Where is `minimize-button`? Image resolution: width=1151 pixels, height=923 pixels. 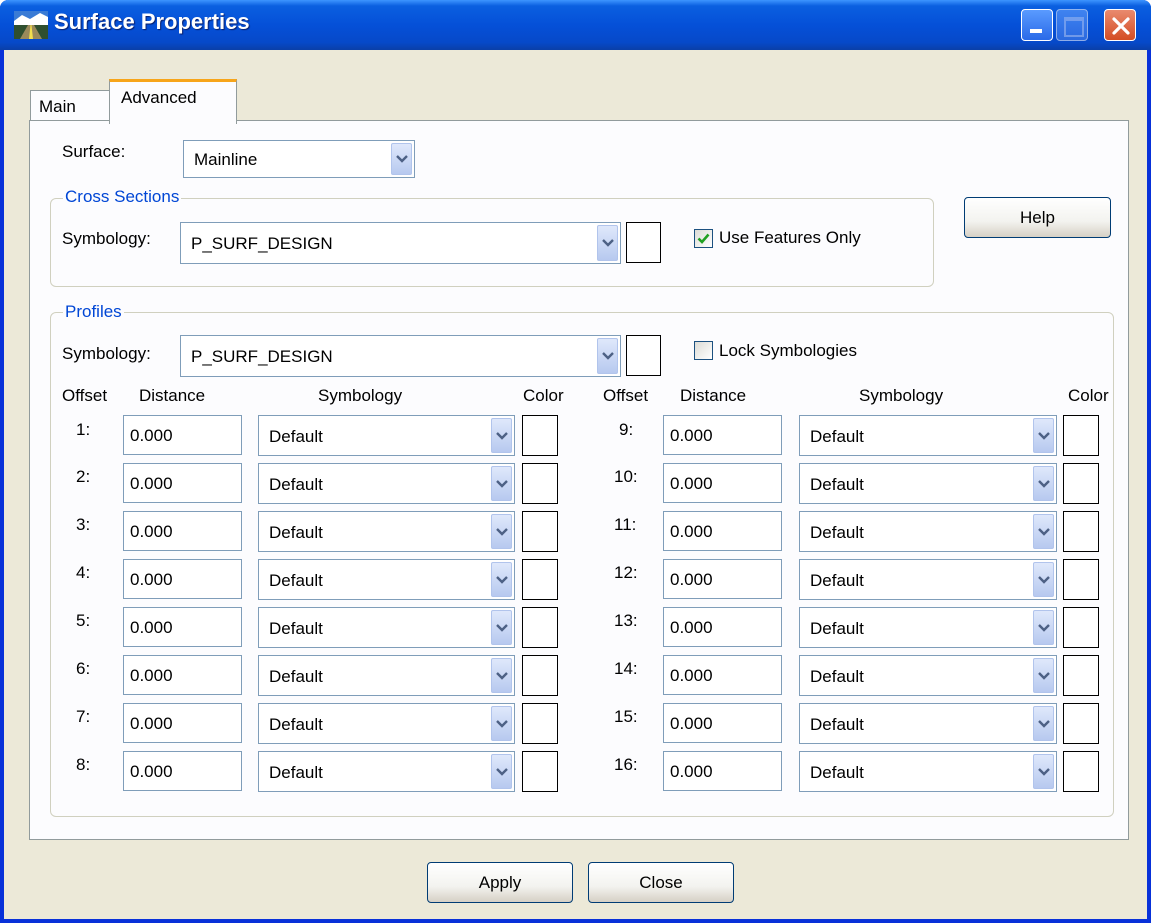 minimize-button is located at coordinates (1037, 25).